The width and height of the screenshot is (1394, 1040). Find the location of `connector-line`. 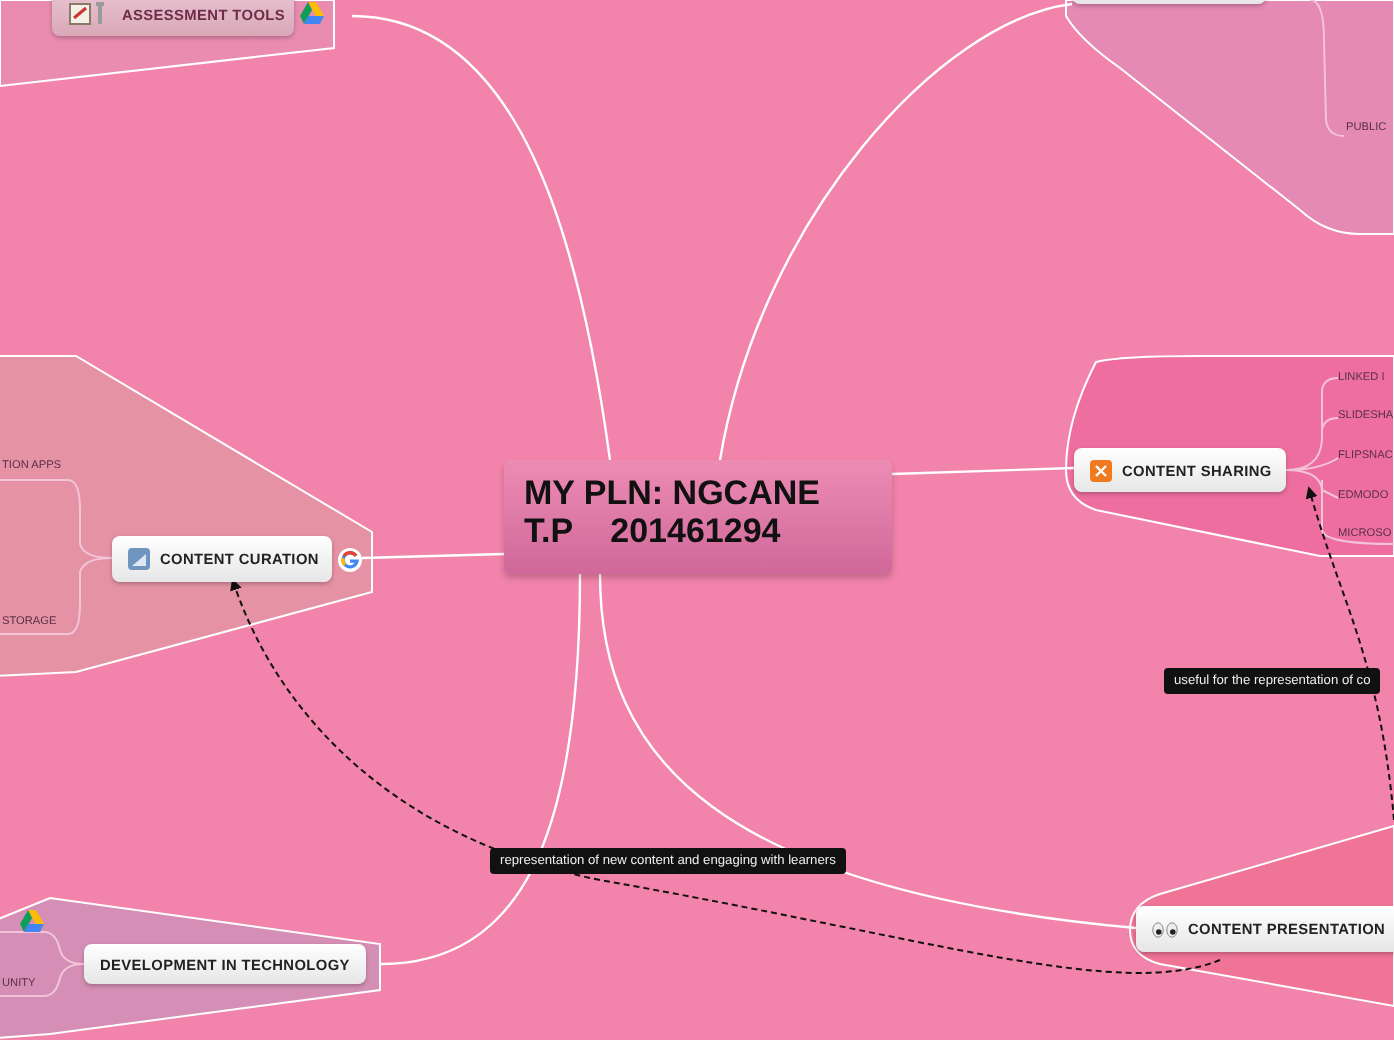

connector-line is located at coordinates (433, 556).